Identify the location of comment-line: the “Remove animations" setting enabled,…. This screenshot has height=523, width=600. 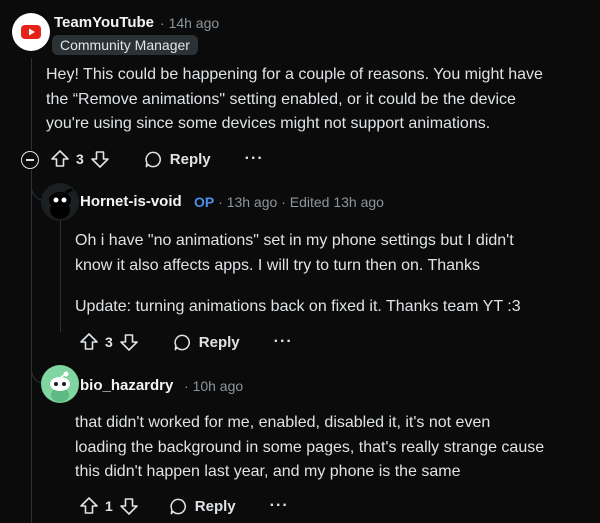
(281, 99).